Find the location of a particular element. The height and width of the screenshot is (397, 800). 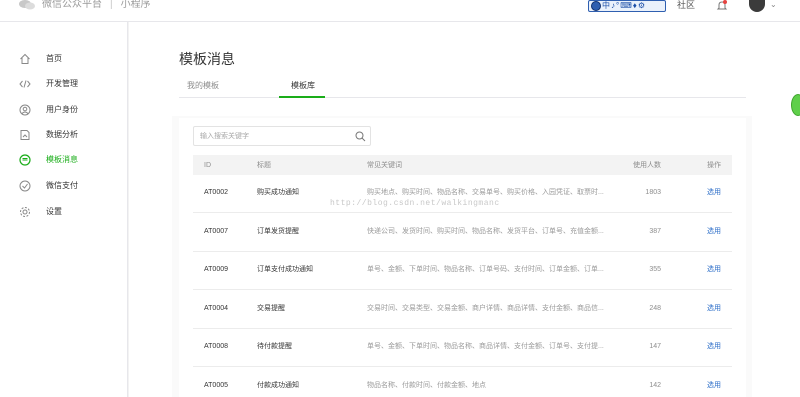

template-title: 购买成功通知 is located at coordinates (278, 192).